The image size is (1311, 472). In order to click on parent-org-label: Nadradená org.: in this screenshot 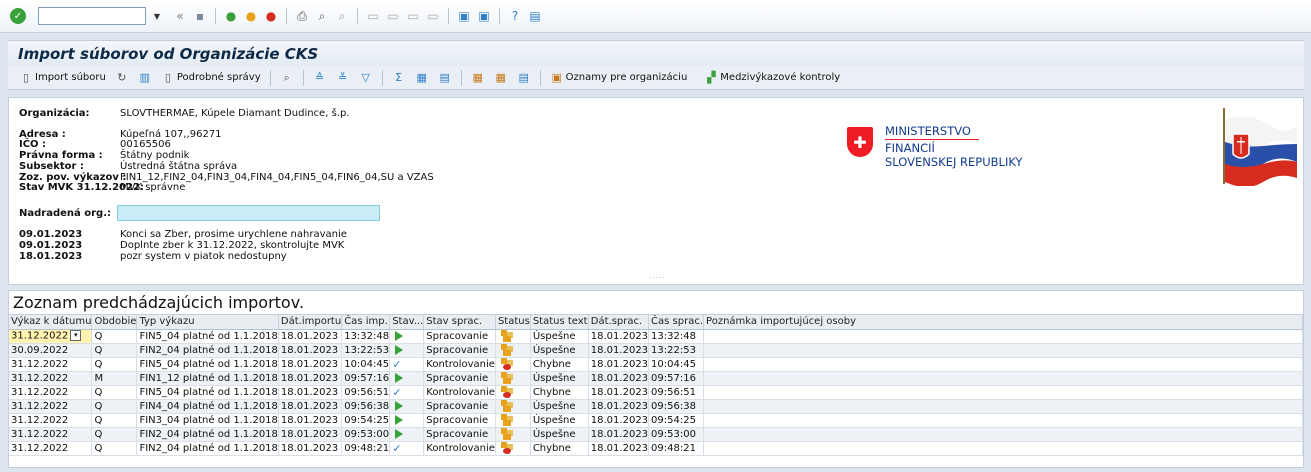, I will do `click(65, 213)`.